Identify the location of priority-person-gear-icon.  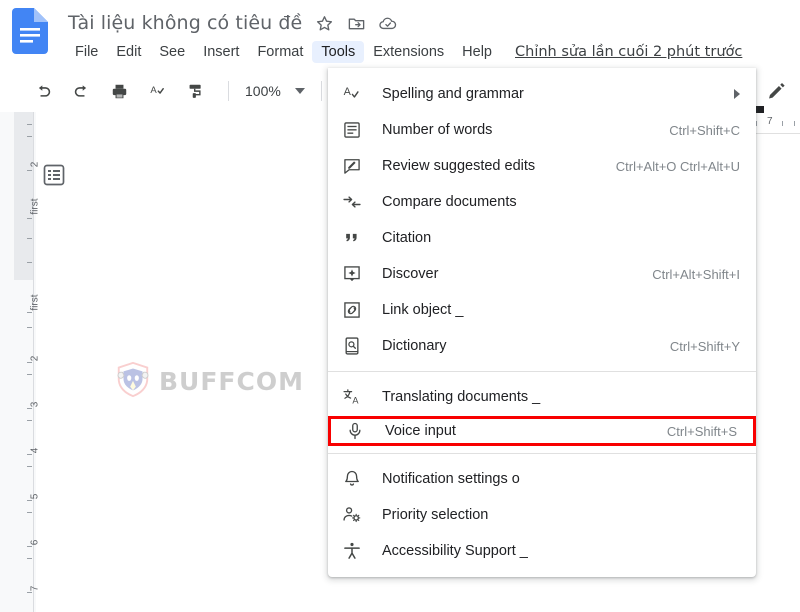
(356, 515).